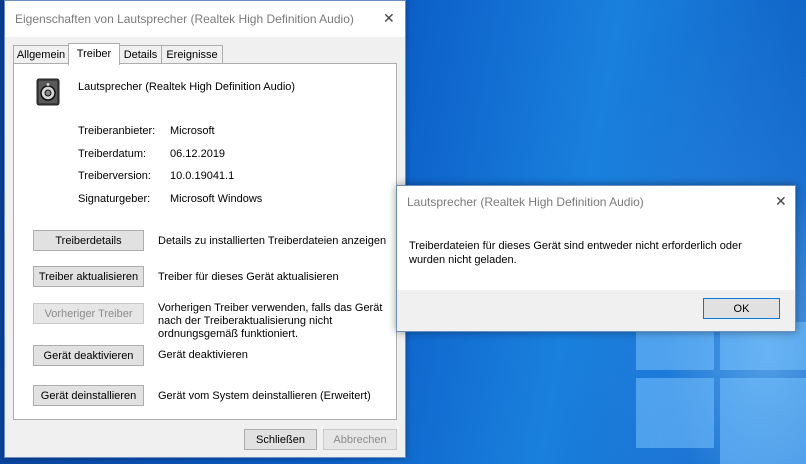 The width and height of the screenshot is (806, 464). Describe the element at coordinates (88, 395) in the screenshot. I see `uninstall-device-button: Gerät deinstallieren` at that location.